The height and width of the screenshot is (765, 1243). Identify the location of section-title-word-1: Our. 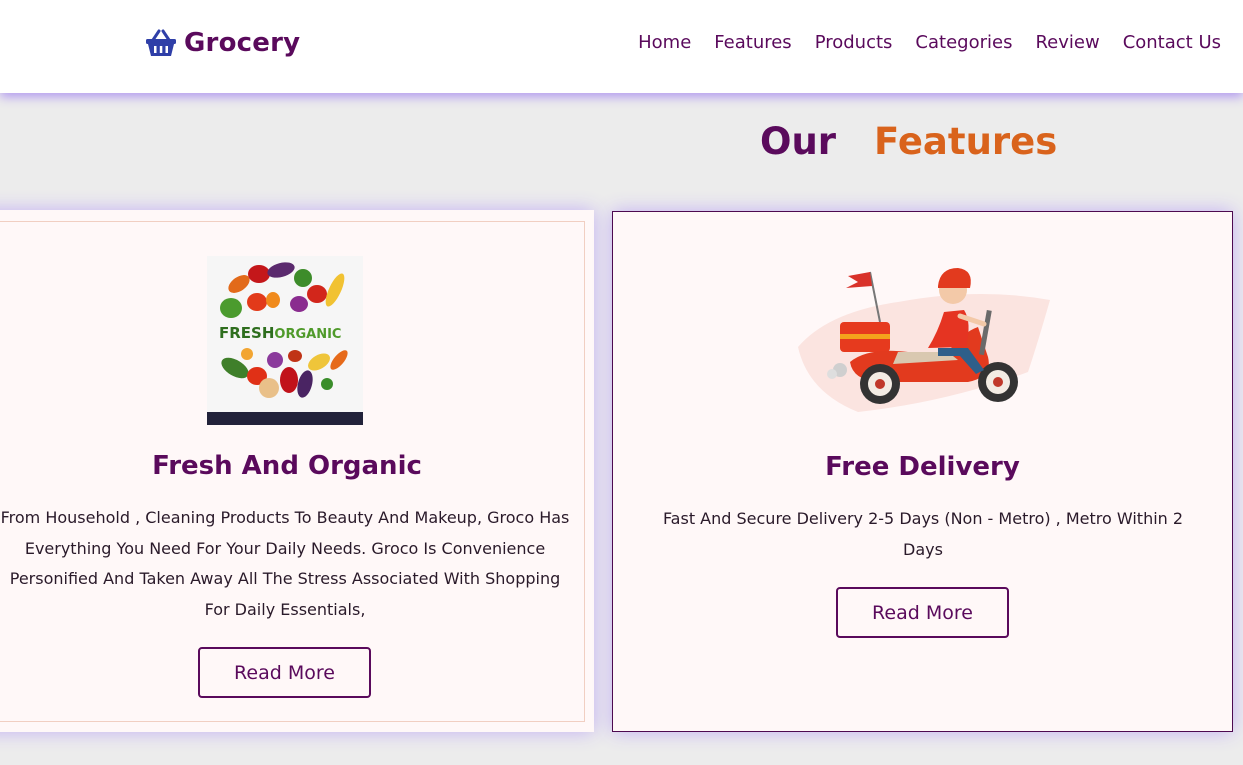
(798, 141).